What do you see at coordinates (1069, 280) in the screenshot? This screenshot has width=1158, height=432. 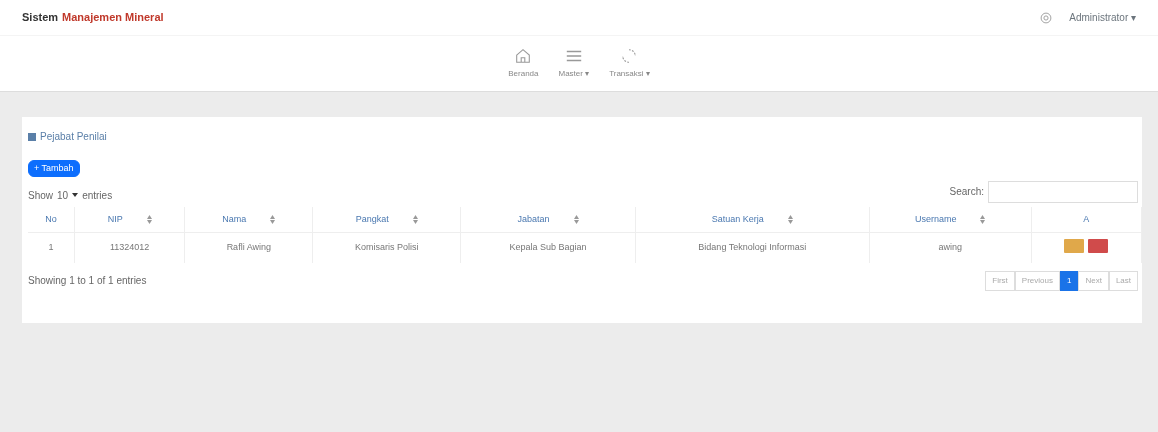 I see `pagination-button: 1` at bounding box center [1069, 280].